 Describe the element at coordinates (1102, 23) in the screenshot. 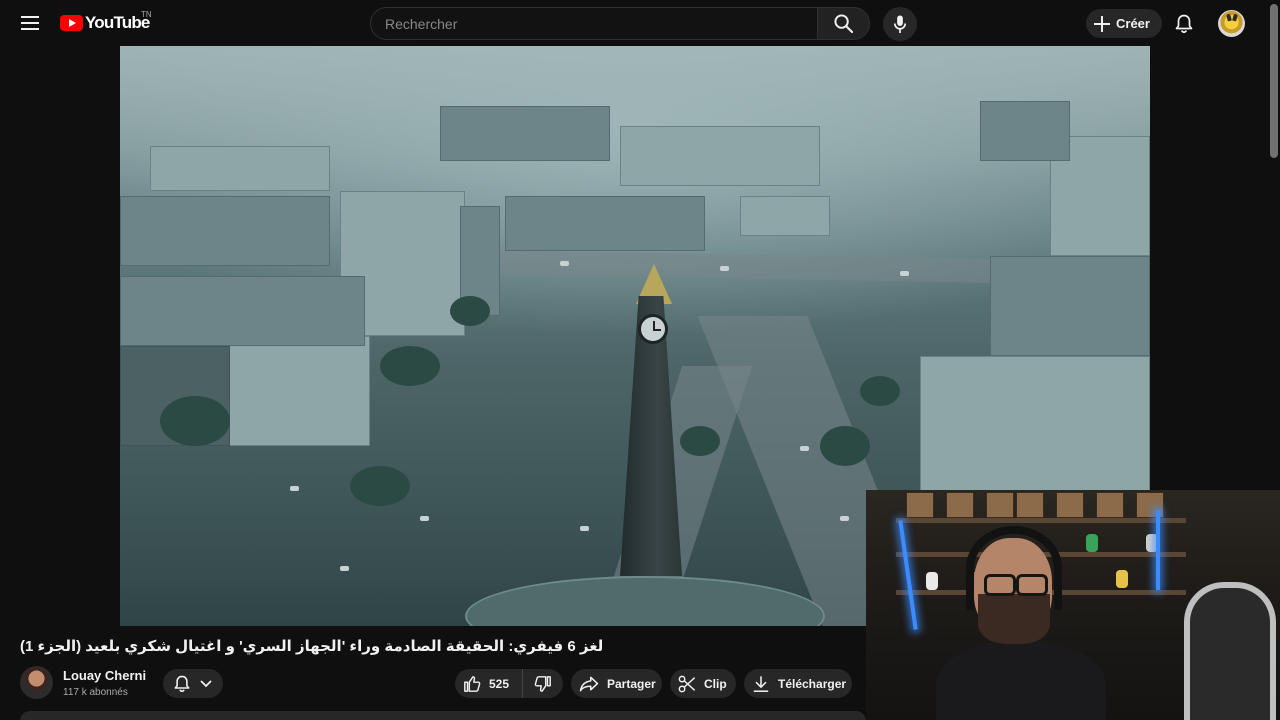

I see `plus-icon` at that location.